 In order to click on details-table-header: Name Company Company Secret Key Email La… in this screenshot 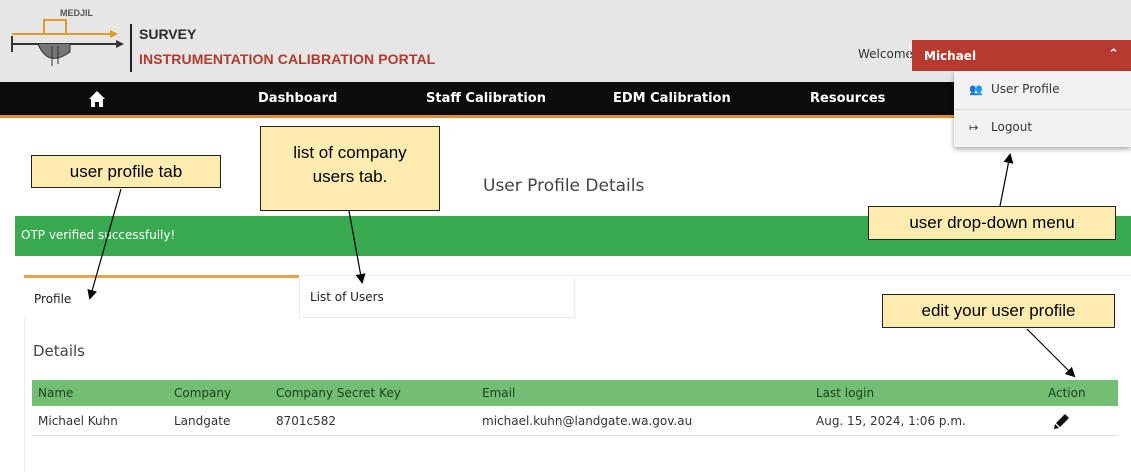, I will do `click(575, 393)`.